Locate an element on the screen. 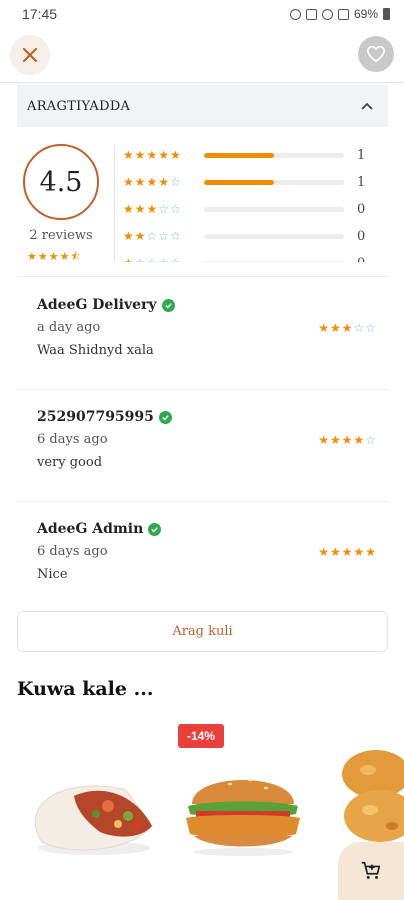 This screenshot has width=404, height=900. product-chicken-burger is located at coordinates (243, 812).